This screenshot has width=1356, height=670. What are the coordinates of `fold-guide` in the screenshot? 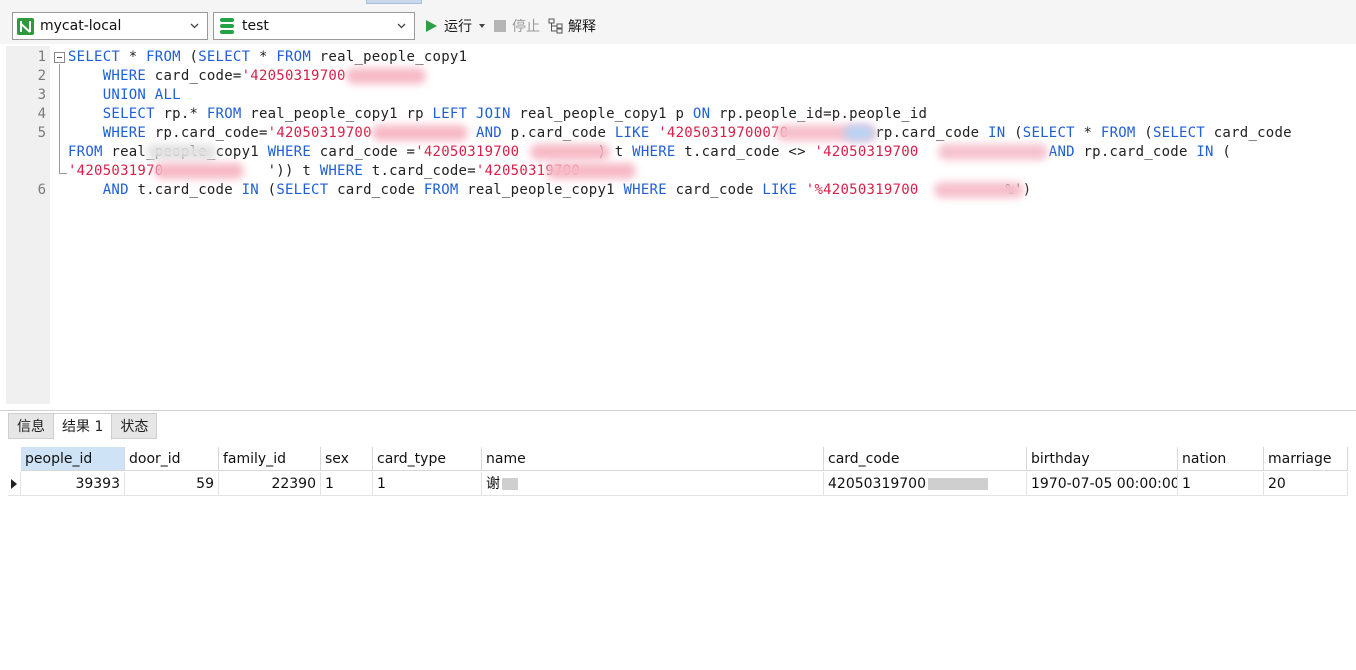 It's located at (59, 119).